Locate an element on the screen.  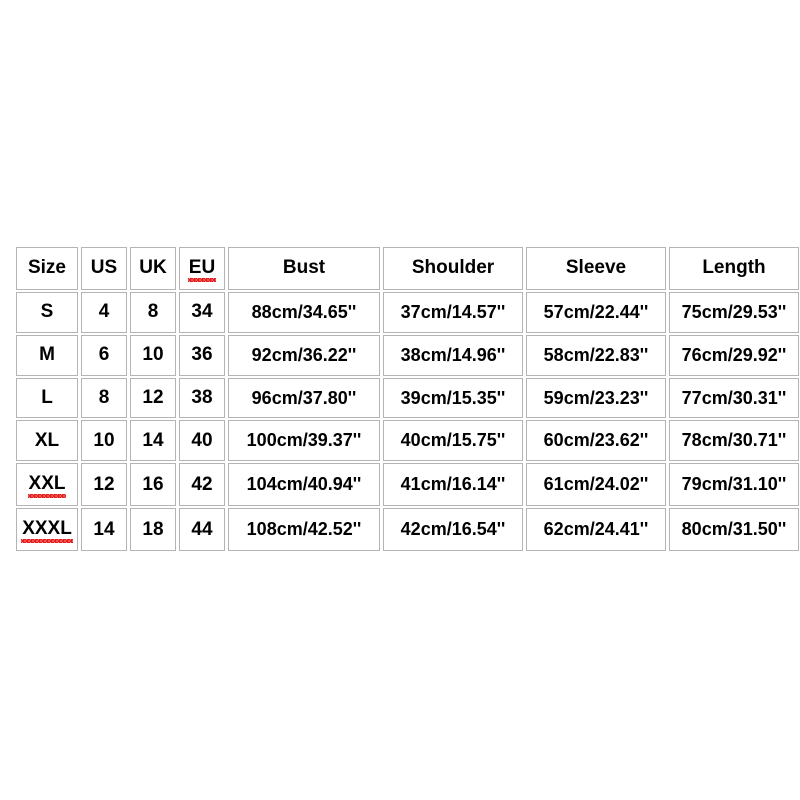
column-header-sleeve: Sleeve is located at coordinates (596, 268).